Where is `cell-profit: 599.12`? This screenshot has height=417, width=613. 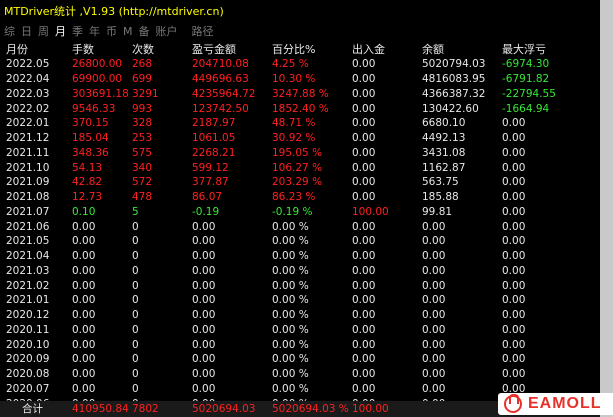
cell-profit: 599.12 is located at coordinates (210, 167).